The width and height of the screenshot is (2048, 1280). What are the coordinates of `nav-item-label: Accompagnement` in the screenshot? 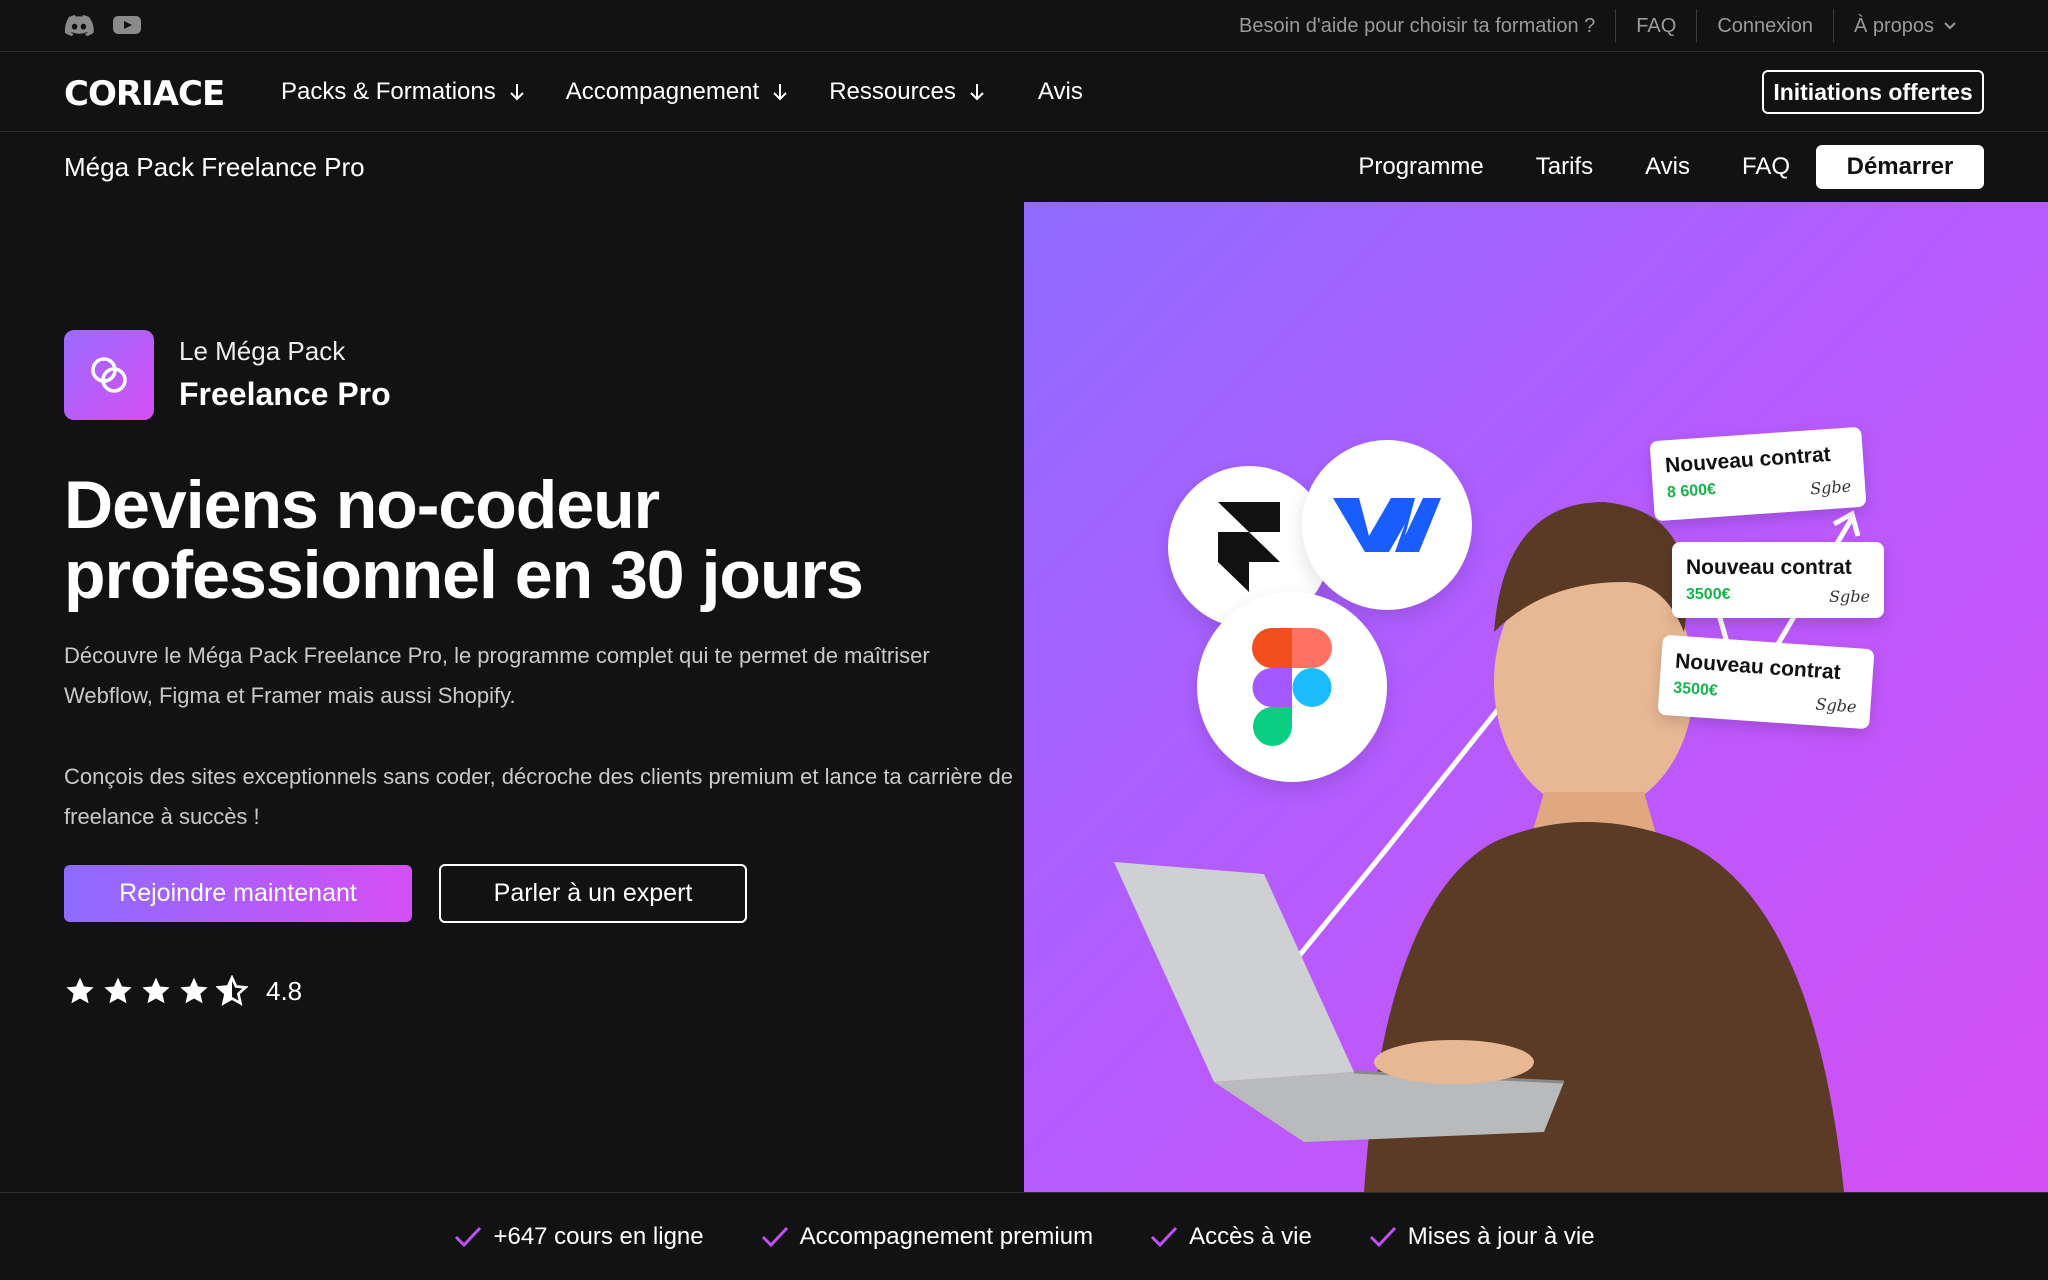 It's located at (662, 91).